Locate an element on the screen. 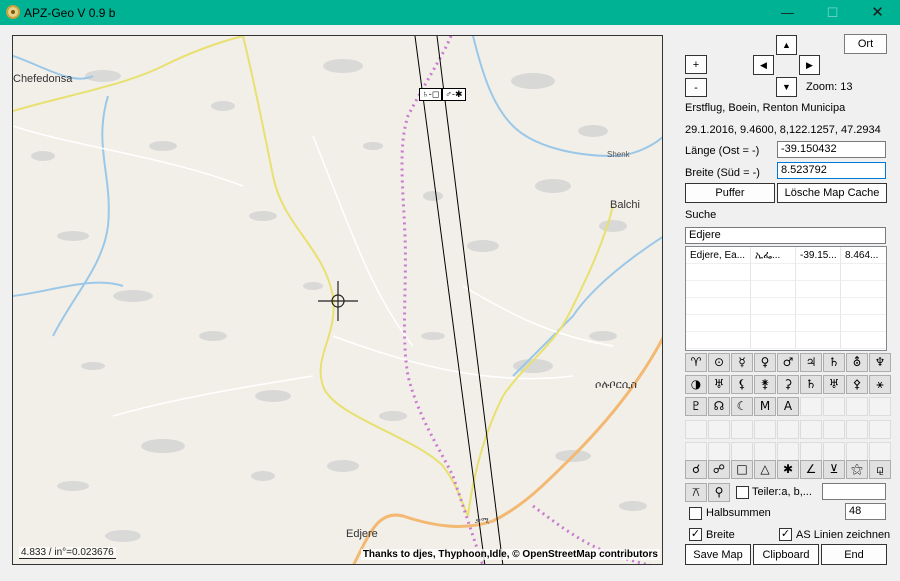  clipboard-button: Clipboard is located at coordinates (786, 554).